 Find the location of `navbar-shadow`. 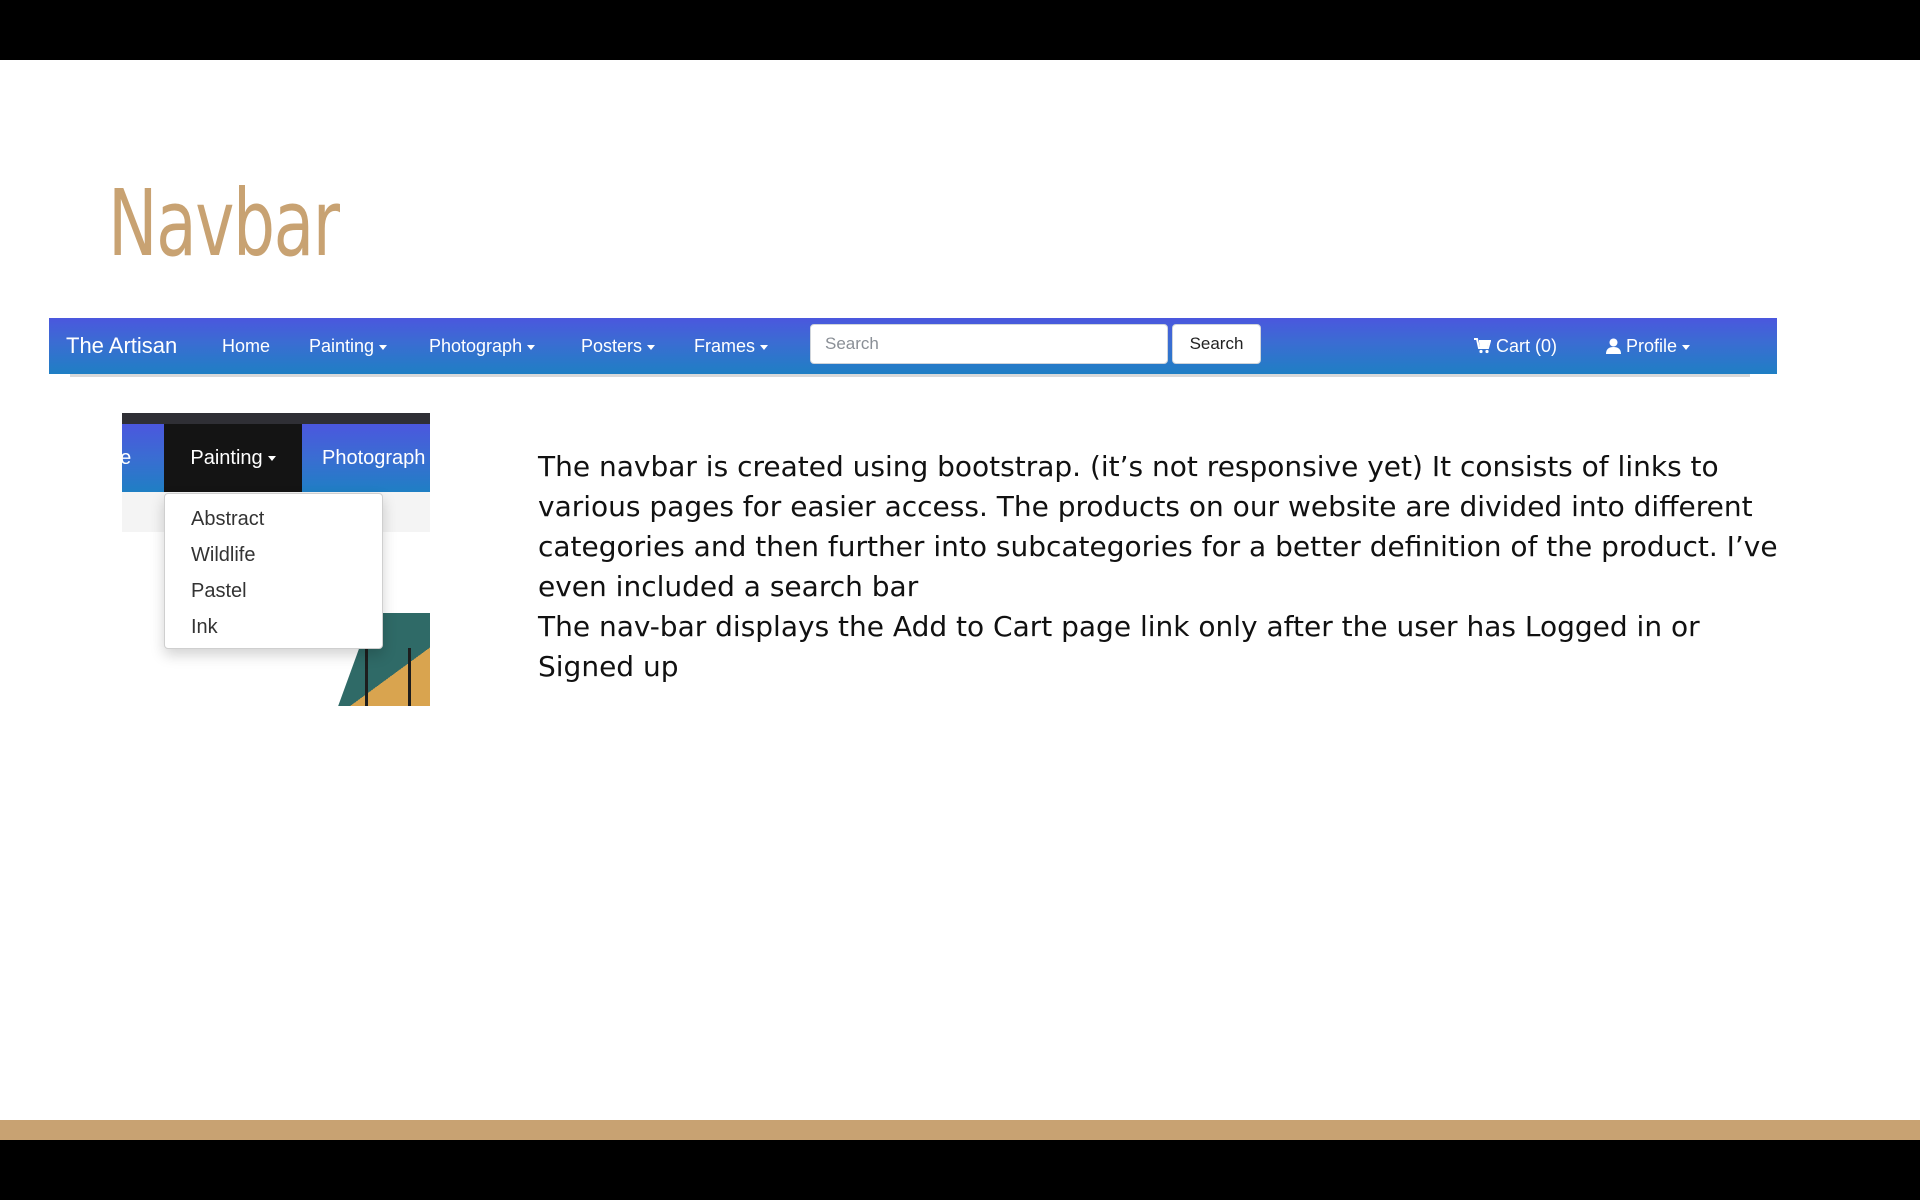

navbar-shadow is located at coordinates (910, 375).